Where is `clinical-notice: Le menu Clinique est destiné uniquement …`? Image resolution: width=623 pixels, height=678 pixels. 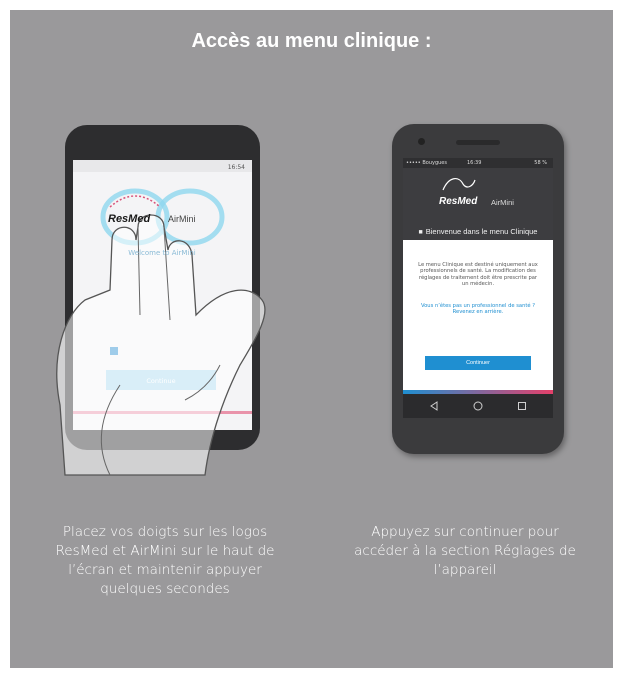
clinical-notice: Le menu Clinique est destiné uniquement … is located at coordinates (478, 275).